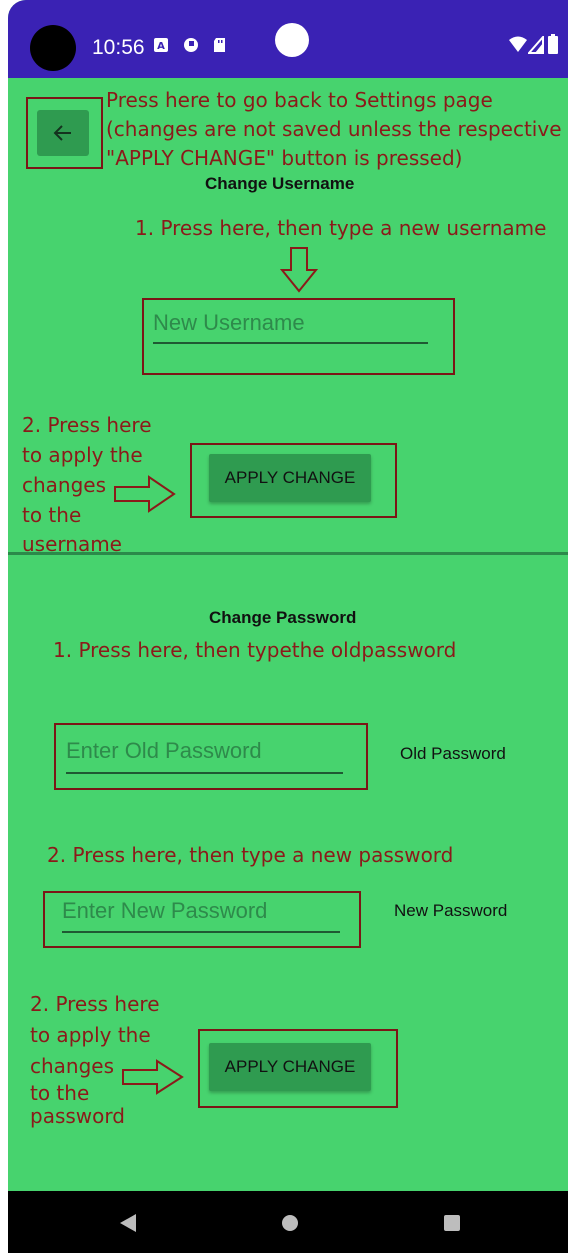 The image size is (568, 1253). What do you see at coordinates (250, 855) in the screenshot?
I see `password-step2-annotation: 2. Press here, then type a new password` at bounding box center [250, 855].